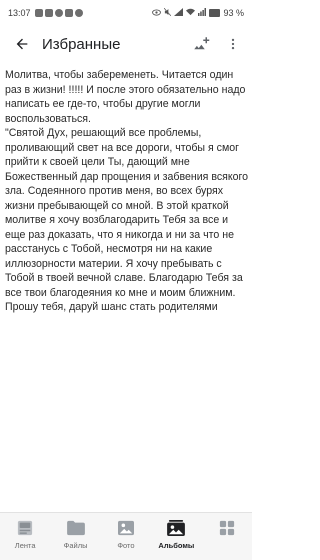 Image resolution: width=320 pixels, height=560 pixels. Describe the element at coordinates (81, 44) in the screenshot. I see `page-title: Избранные` at that location.